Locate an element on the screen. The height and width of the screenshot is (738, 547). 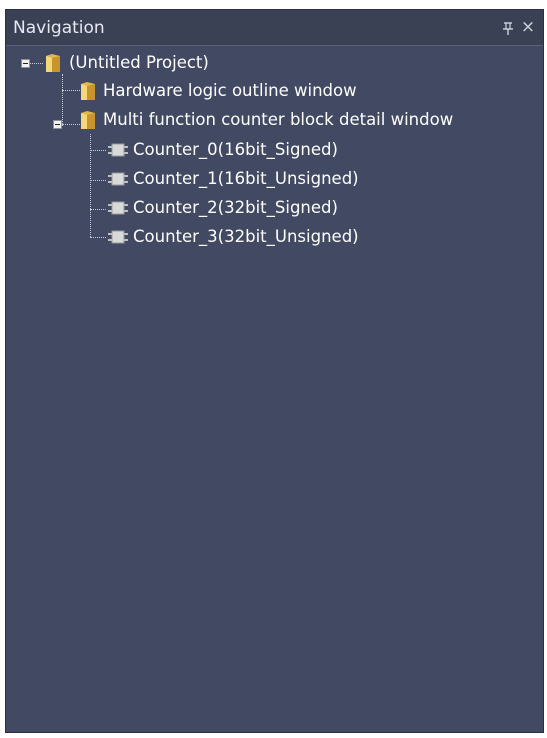
tree-item-label: Hardware logic outline window is located at coordinates (230, 90).